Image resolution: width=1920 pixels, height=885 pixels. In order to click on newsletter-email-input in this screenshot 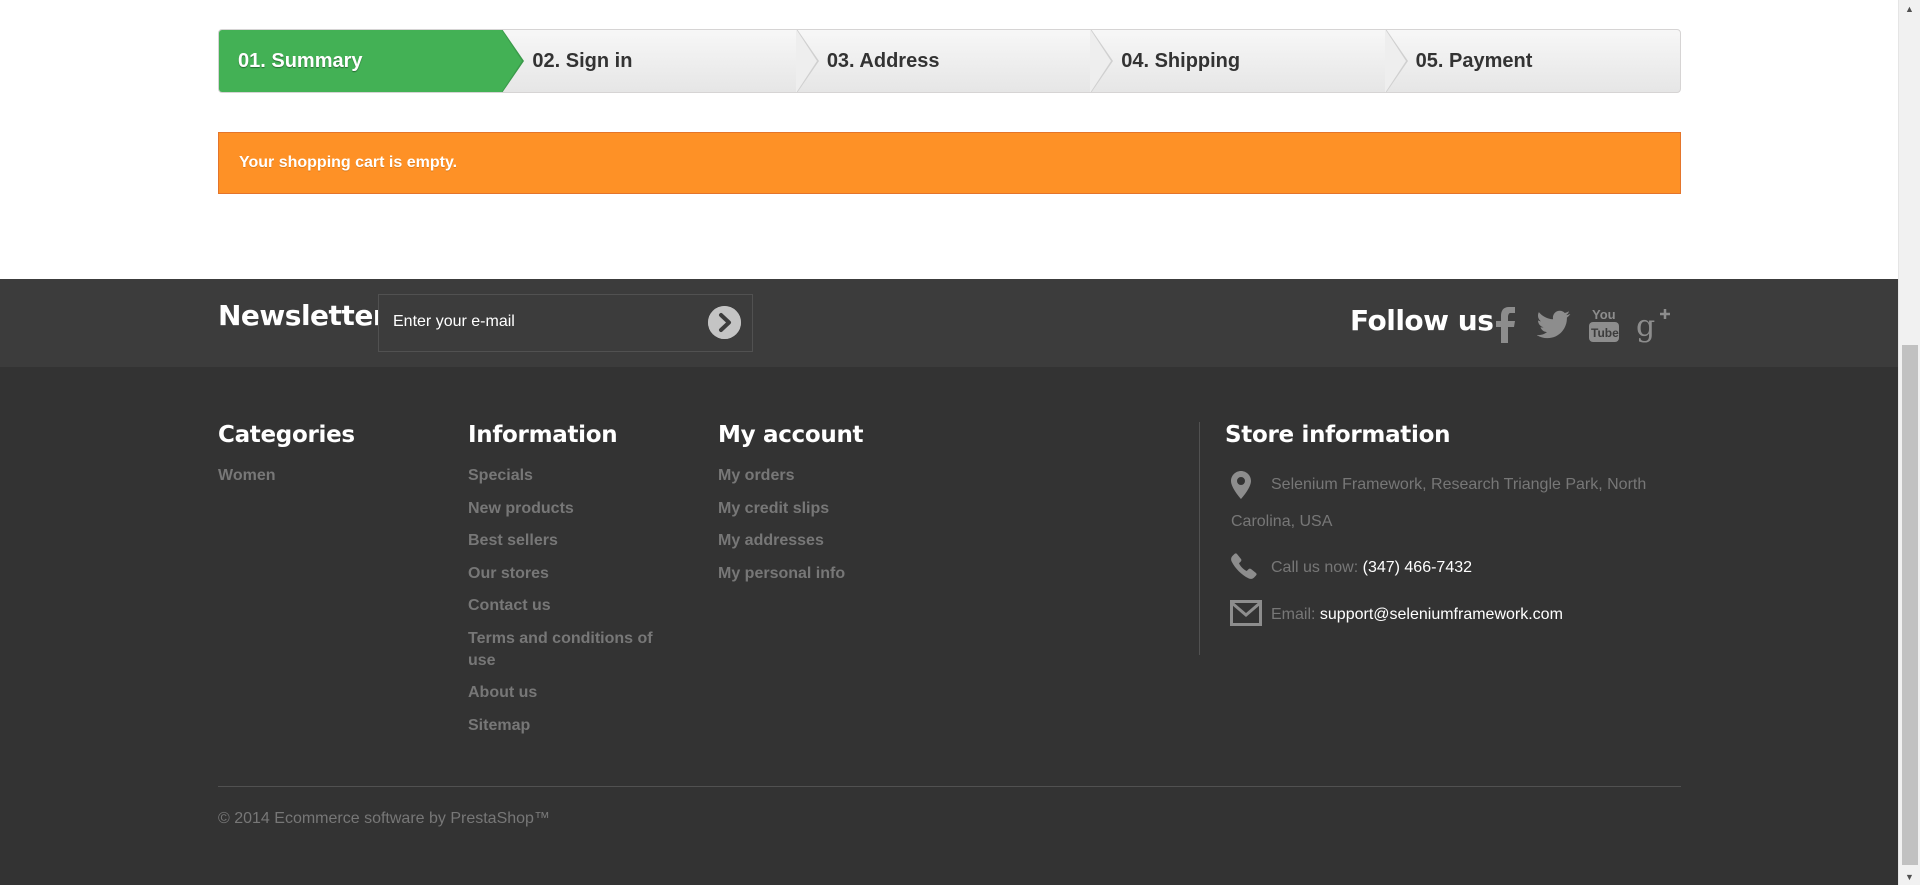, I will do `click(538, 322)`.